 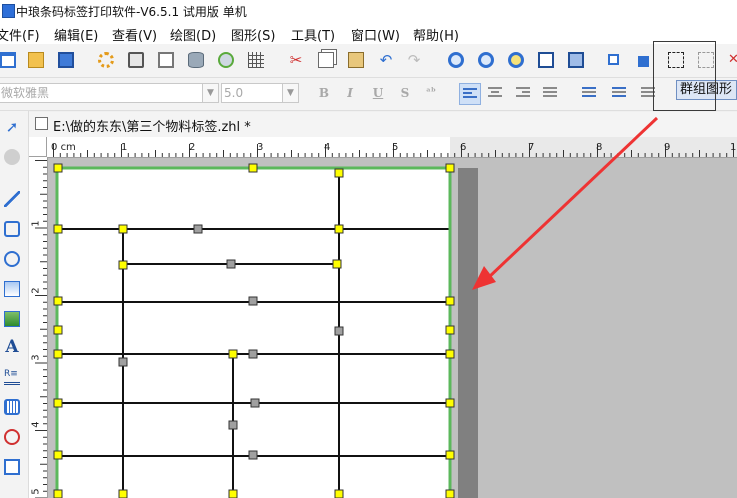 What do you see at coordinates (260, 147) in the screenshot?
I see `ruler-h-label: 3` at bounding box center [260, 147].